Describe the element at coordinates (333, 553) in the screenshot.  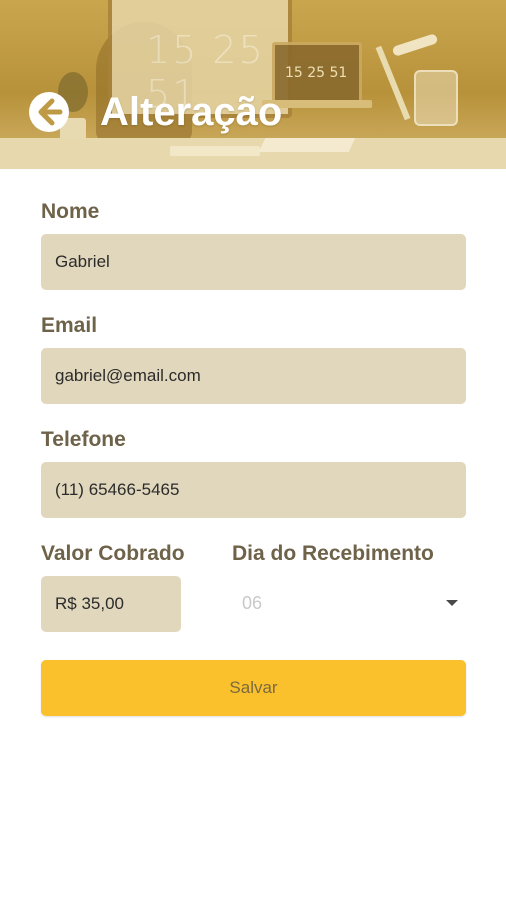
I see `payment-day-label: Dia do Recebimento` at that location.